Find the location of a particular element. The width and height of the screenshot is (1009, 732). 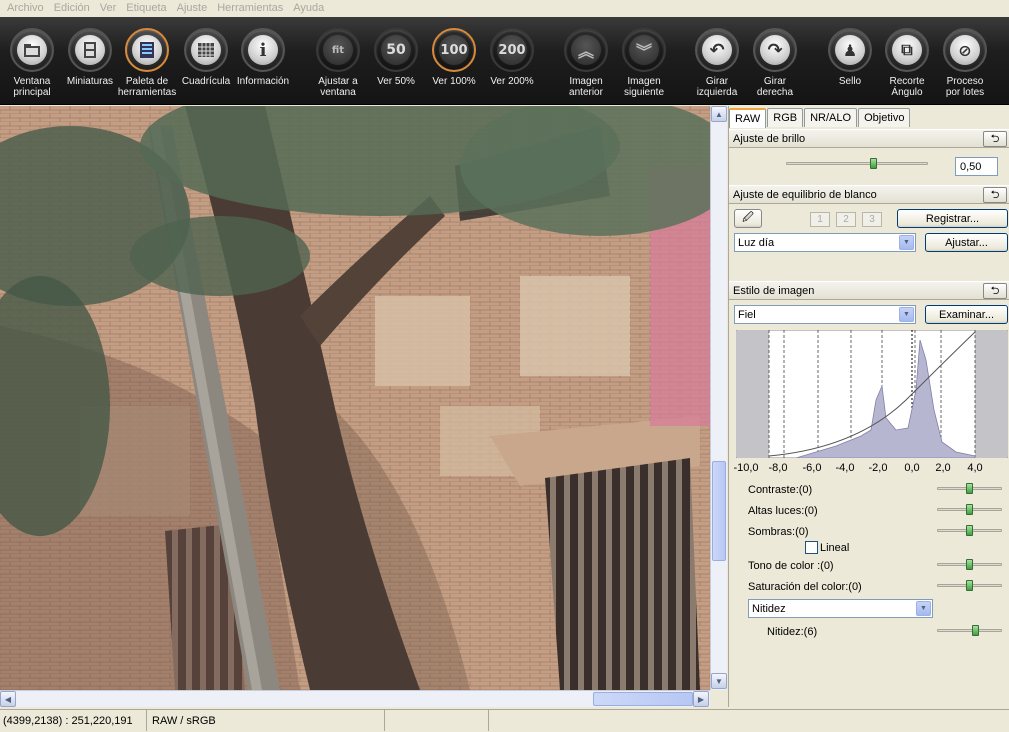

menu-archivo: Archivo is located at coordinates (25, 8).